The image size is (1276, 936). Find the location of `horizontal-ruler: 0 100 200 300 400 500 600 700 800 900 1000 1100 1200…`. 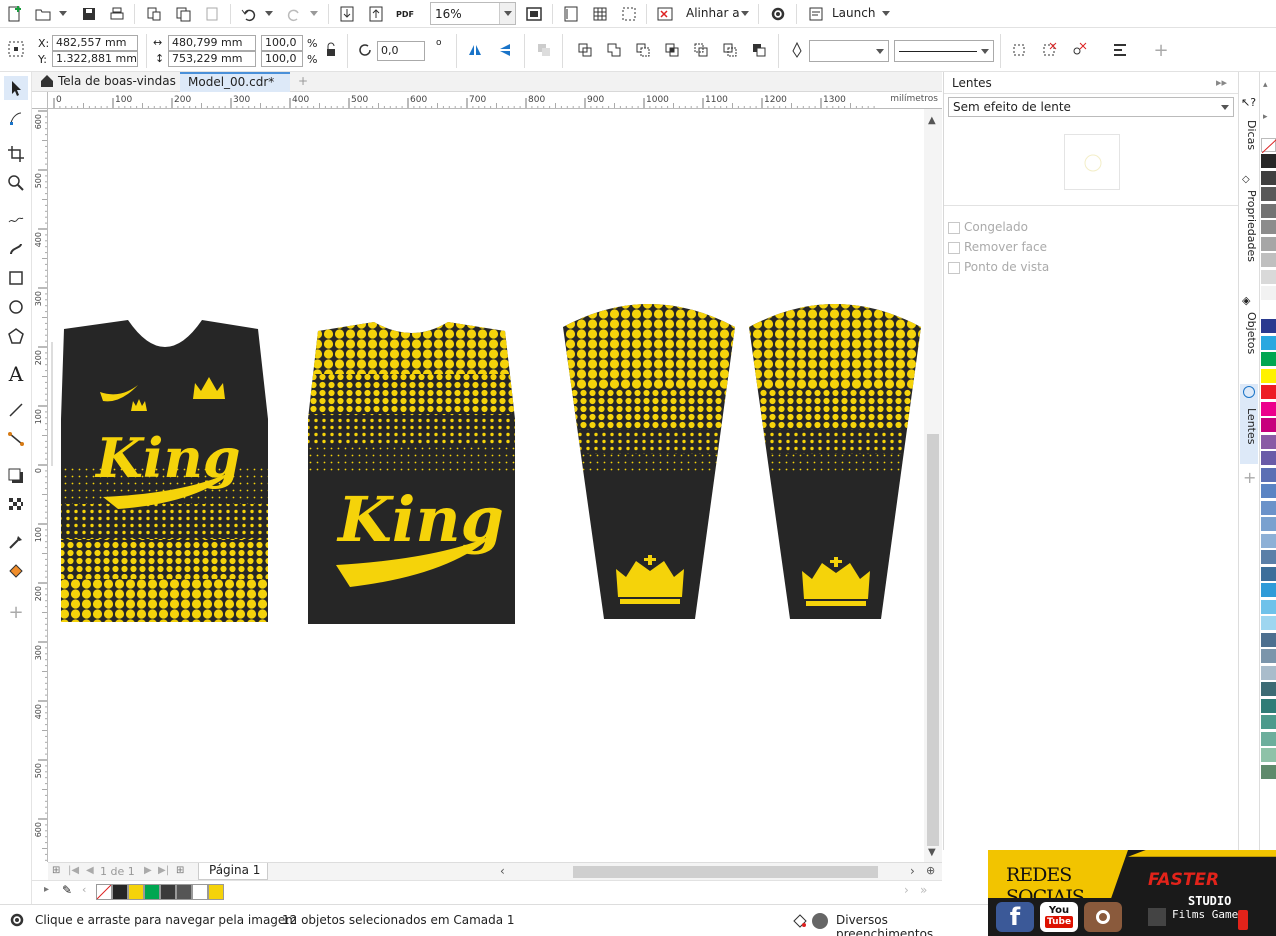

horizontal-ruler: 0 100 200 300 400 500 600 700 800 900 1000 1100 1200… is located at coordinates (495, 100).